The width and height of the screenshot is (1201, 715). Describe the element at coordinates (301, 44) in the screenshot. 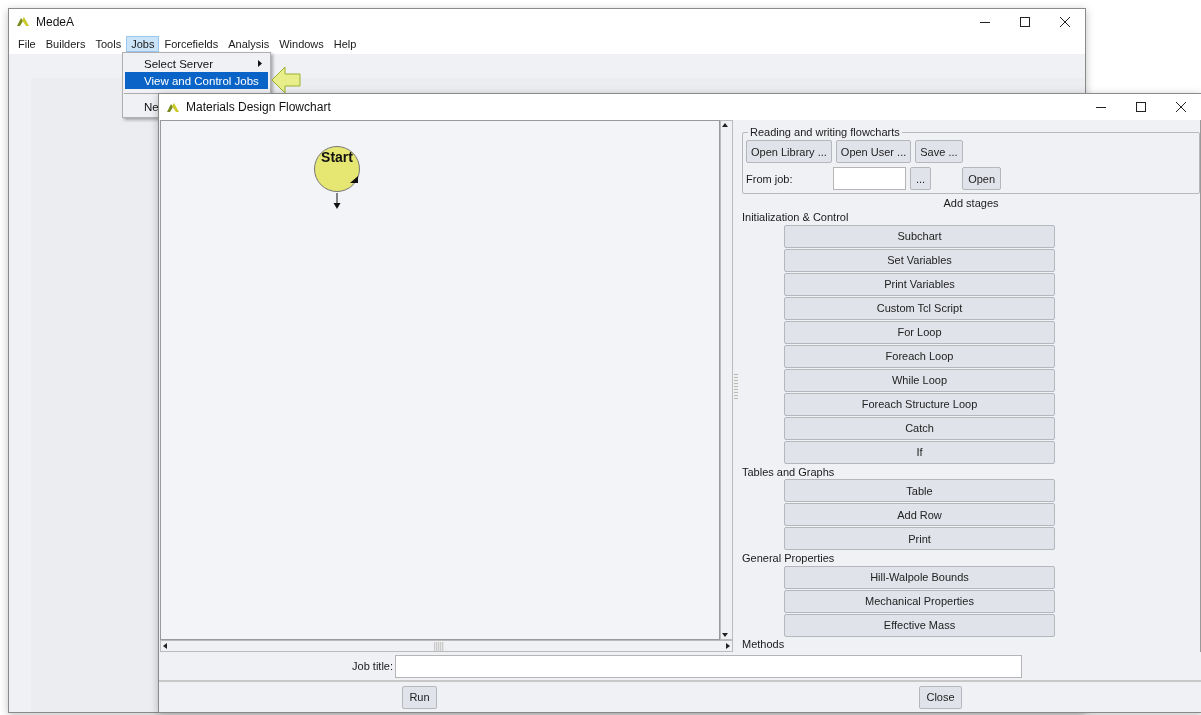

I see `menu-item: Windows` at that location.